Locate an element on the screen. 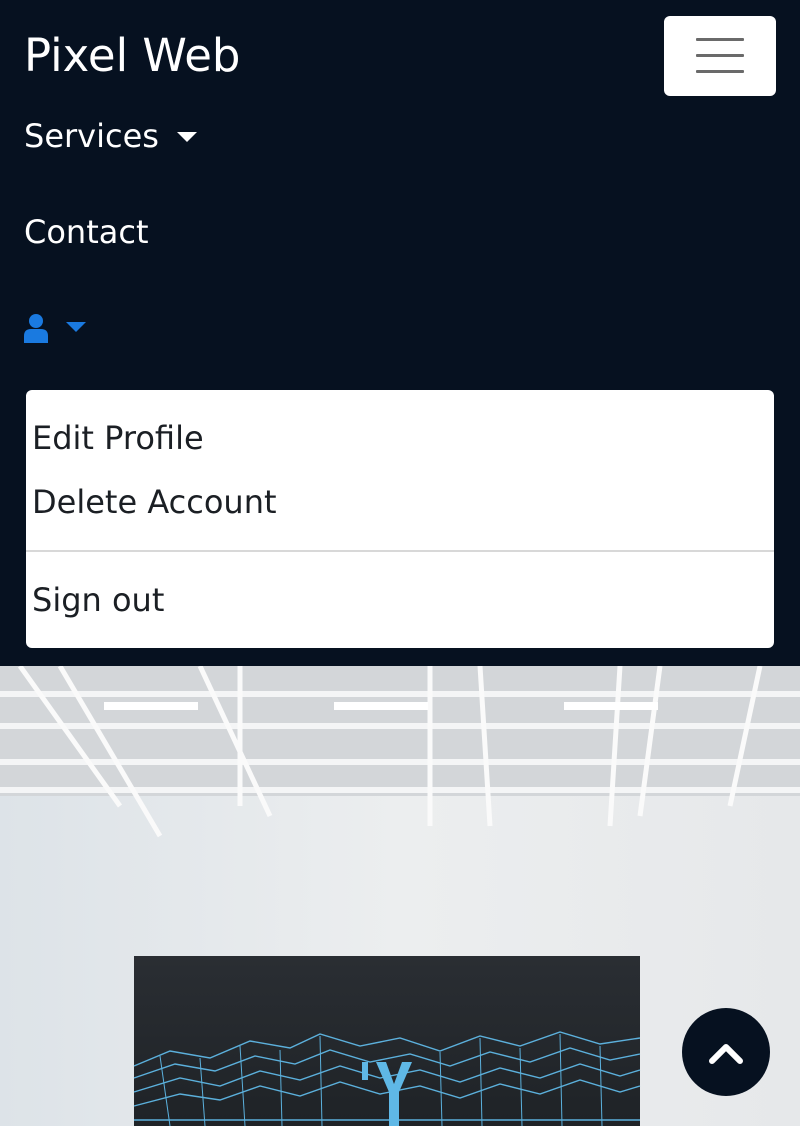 The height and width of the screenshot is (1126, 800). user-menu-toggle is located at coordinates (55, 328).